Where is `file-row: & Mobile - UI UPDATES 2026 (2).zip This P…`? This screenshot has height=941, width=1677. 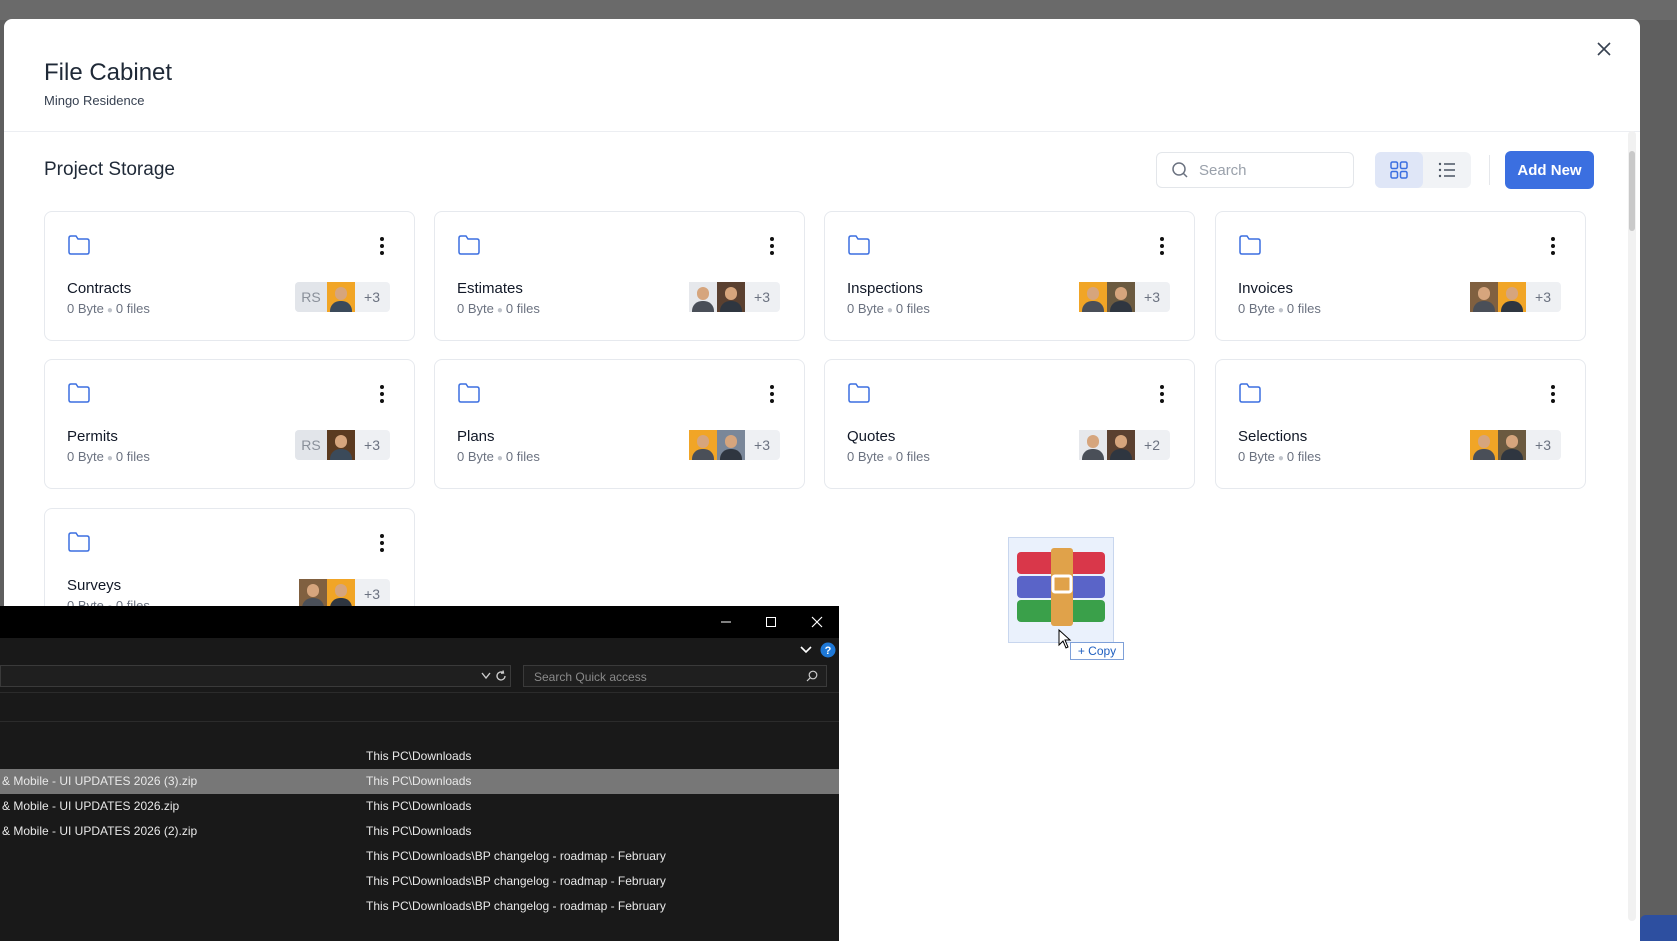 file-row: & Mobile - UI UPDATES 2026 (2).zip This P… is located at coordinates (419, 831).